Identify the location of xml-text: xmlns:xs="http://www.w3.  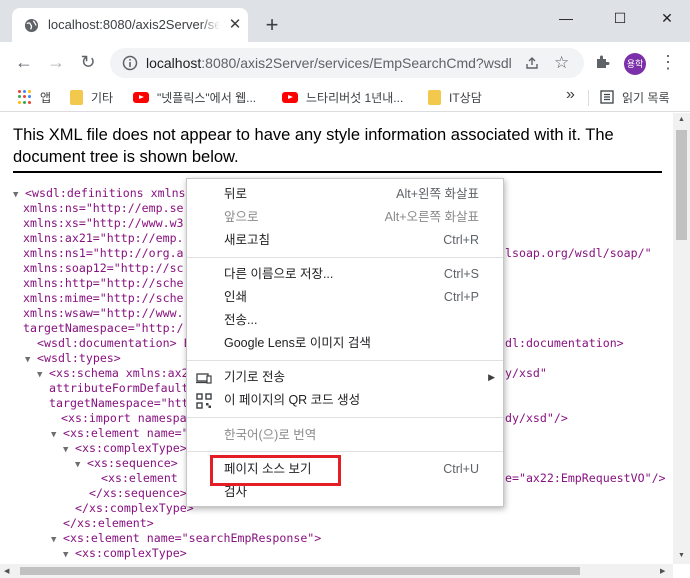
(103, 223).